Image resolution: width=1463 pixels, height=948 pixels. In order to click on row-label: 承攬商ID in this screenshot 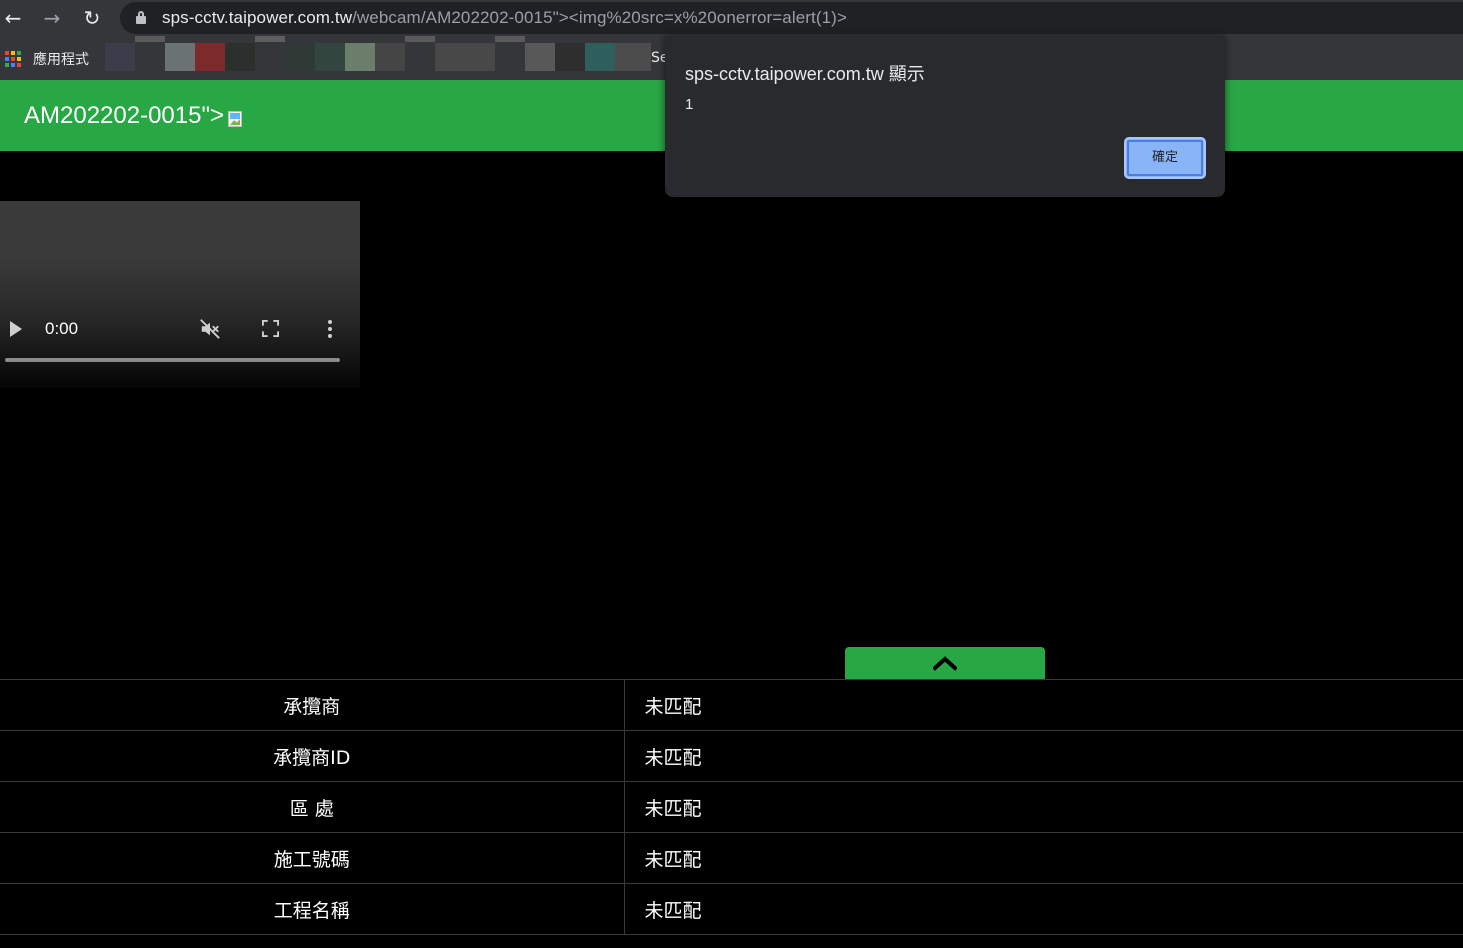, I will do `click(312, 756)`.